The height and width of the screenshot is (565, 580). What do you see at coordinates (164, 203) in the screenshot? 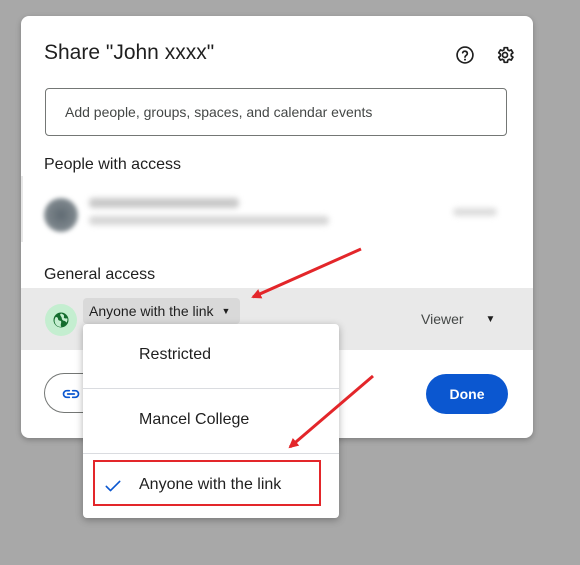
I see `blurred-name` at bounding box center [164, 203].